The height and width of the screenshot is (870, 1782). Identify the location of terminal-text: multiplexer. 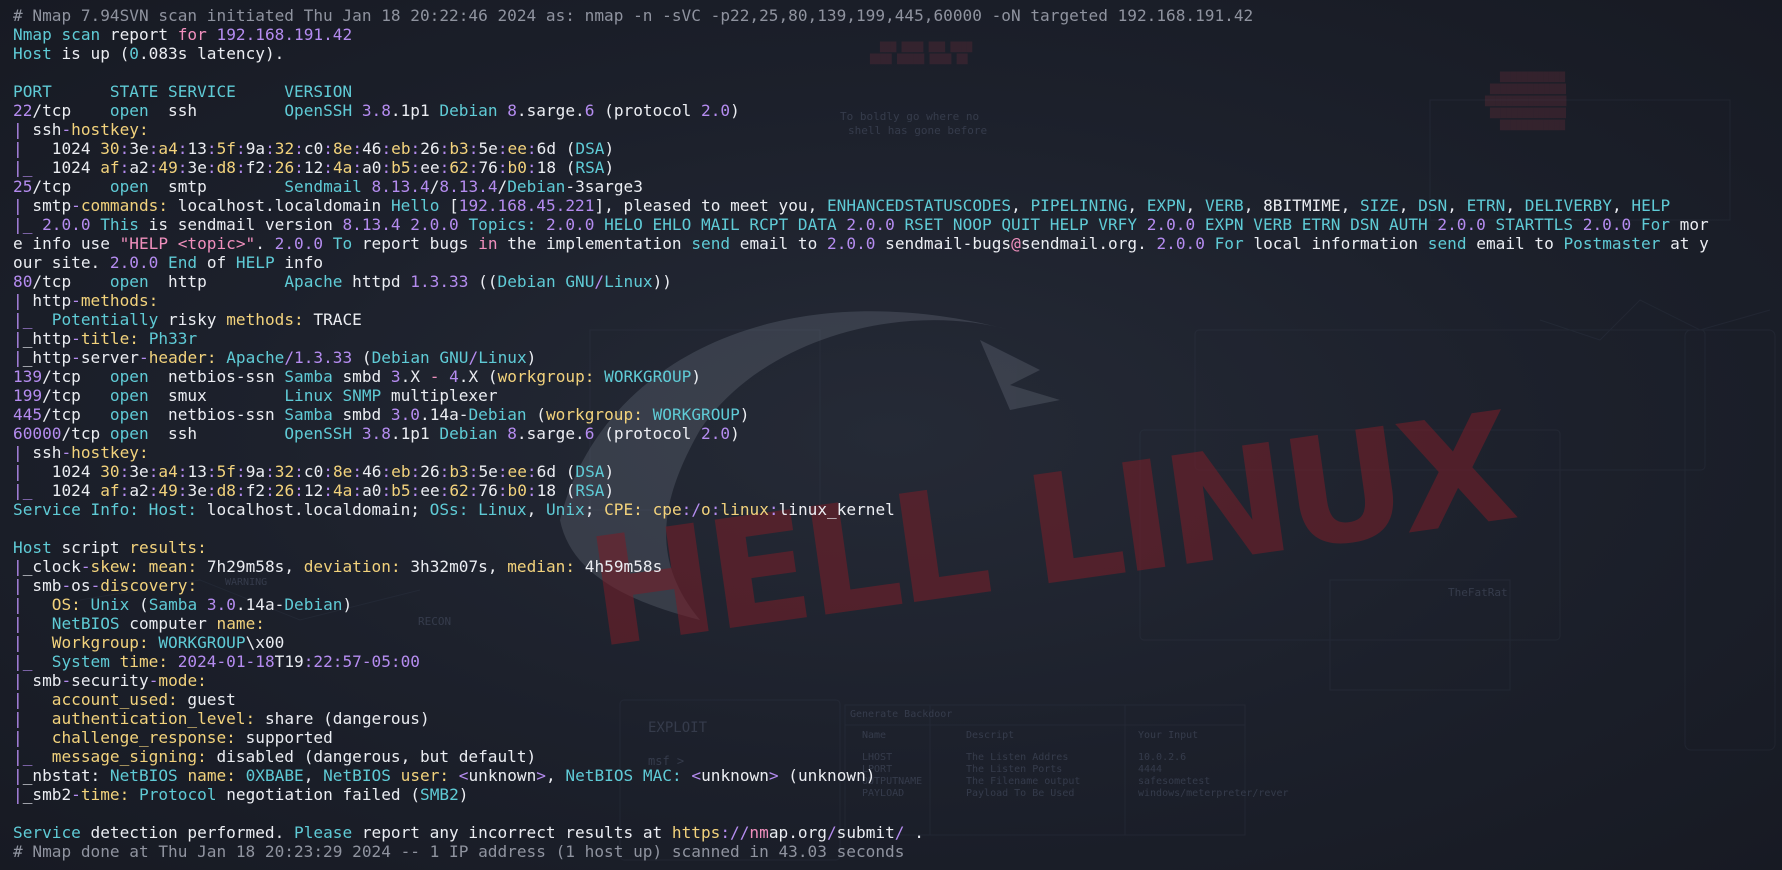
(444, 395).